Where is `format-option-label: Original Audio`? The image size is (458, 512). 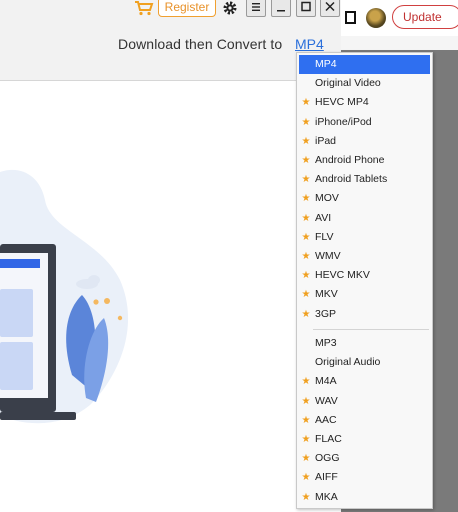
format-option-label: Original Audio is located at coordinates (348, 362).